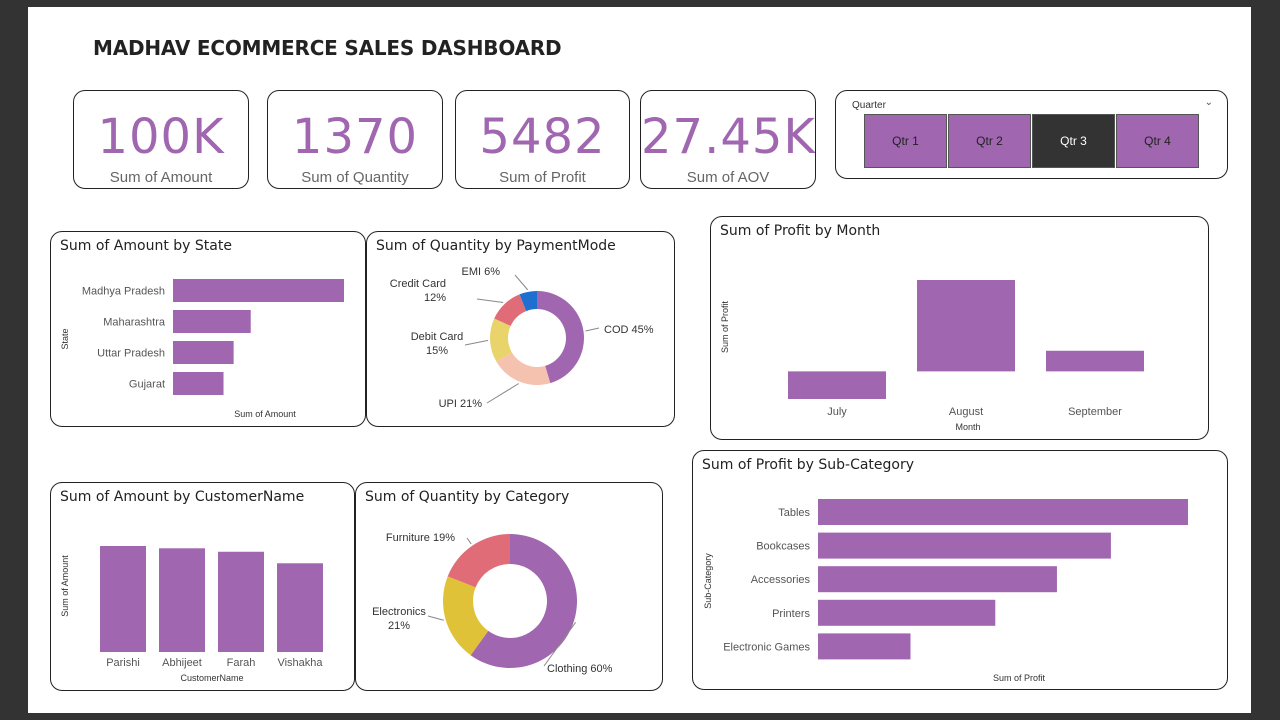 The width and height of the screenshot is (1280, 720). Describe the element at coordinates (728, 177) in the screenshot. I see `kpi-label: Sum of AOV` at that location.